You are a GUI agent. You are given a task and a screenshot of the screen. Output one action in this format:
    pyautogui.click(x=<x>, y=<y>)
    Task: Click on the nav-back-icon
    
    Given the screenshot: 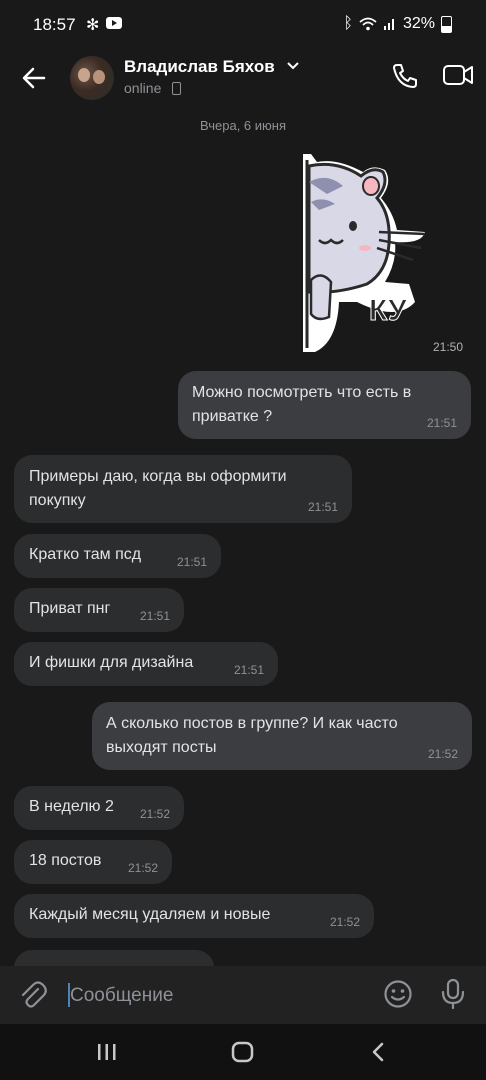 What is the action you would take?
    pyautogui.click(x=378, y=1052)
    